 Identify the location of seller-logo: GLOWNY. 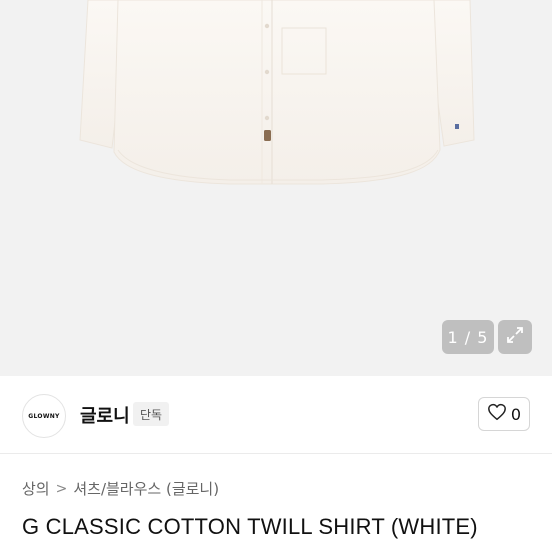
(44, 416).